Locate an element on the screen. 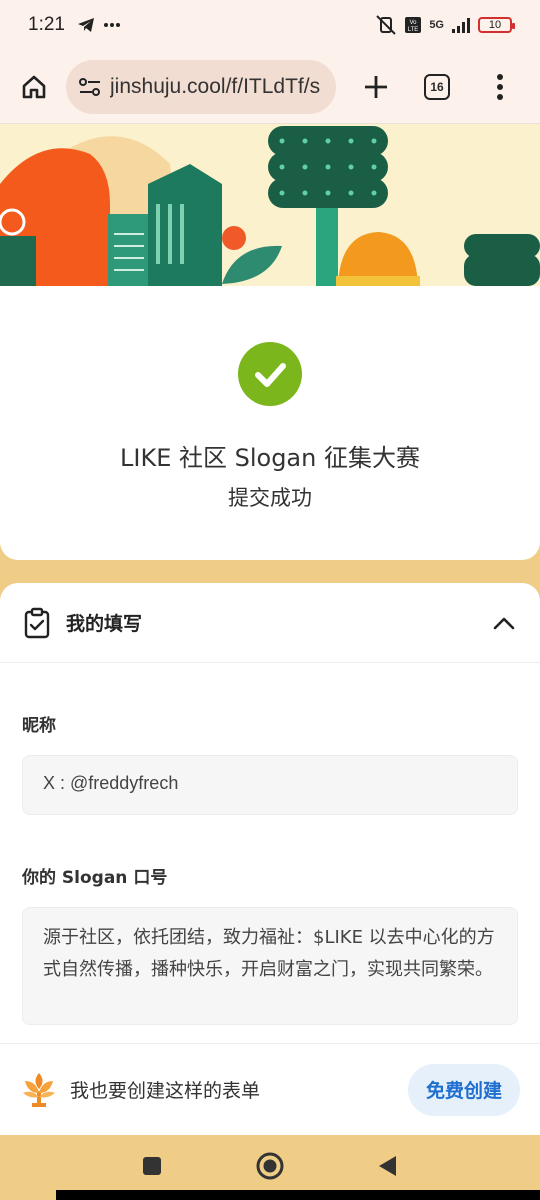  success-indicator is located at coordinates (270, 374).